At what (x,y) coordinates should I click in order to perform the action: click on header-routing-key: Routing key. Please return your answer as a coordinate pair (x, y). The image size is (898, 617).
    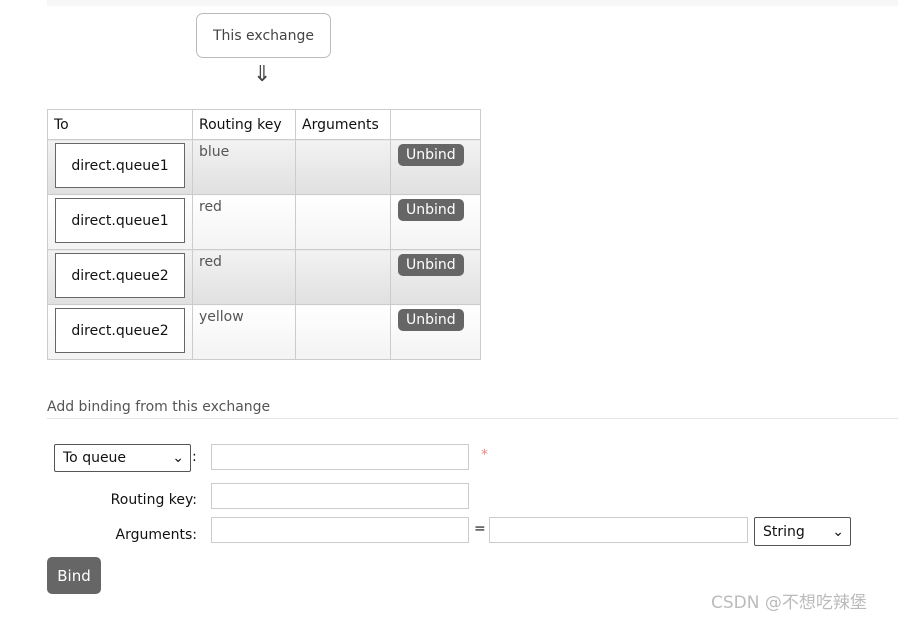
    Looking at the image, I should click on (244, 124).